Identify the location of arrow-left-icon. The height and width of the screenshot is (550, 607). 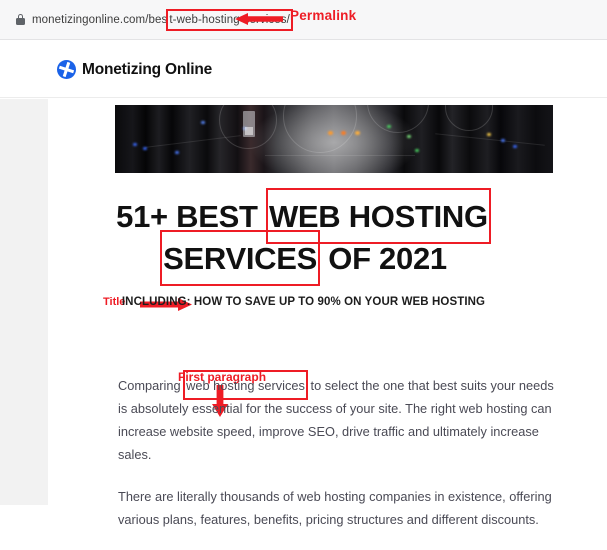
(259, 19).